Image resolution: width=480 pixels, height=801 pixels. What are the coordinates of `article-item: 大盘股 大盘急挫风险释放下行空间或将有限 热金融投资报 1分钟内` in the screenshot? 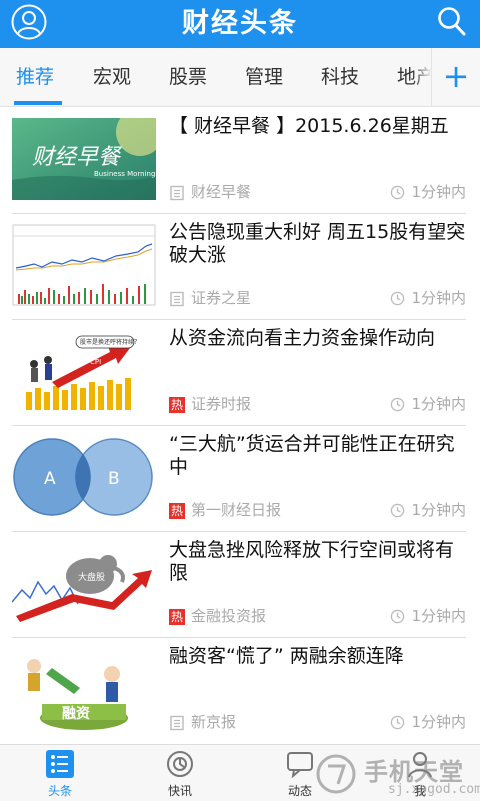 It's located at (239, 584).